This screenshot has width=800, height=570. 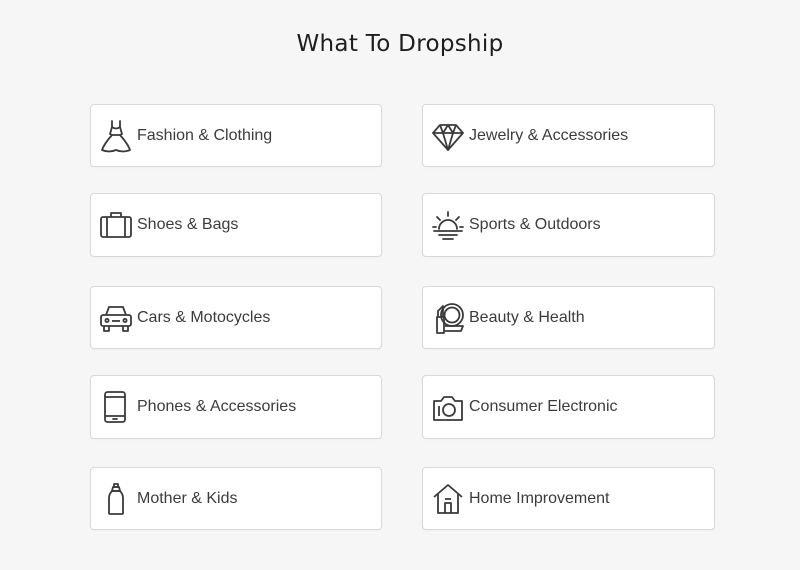 What do you see at coordinates (448, 136) in the screenshot?
I see `diamond-icon` at bounding box center [448, 136].